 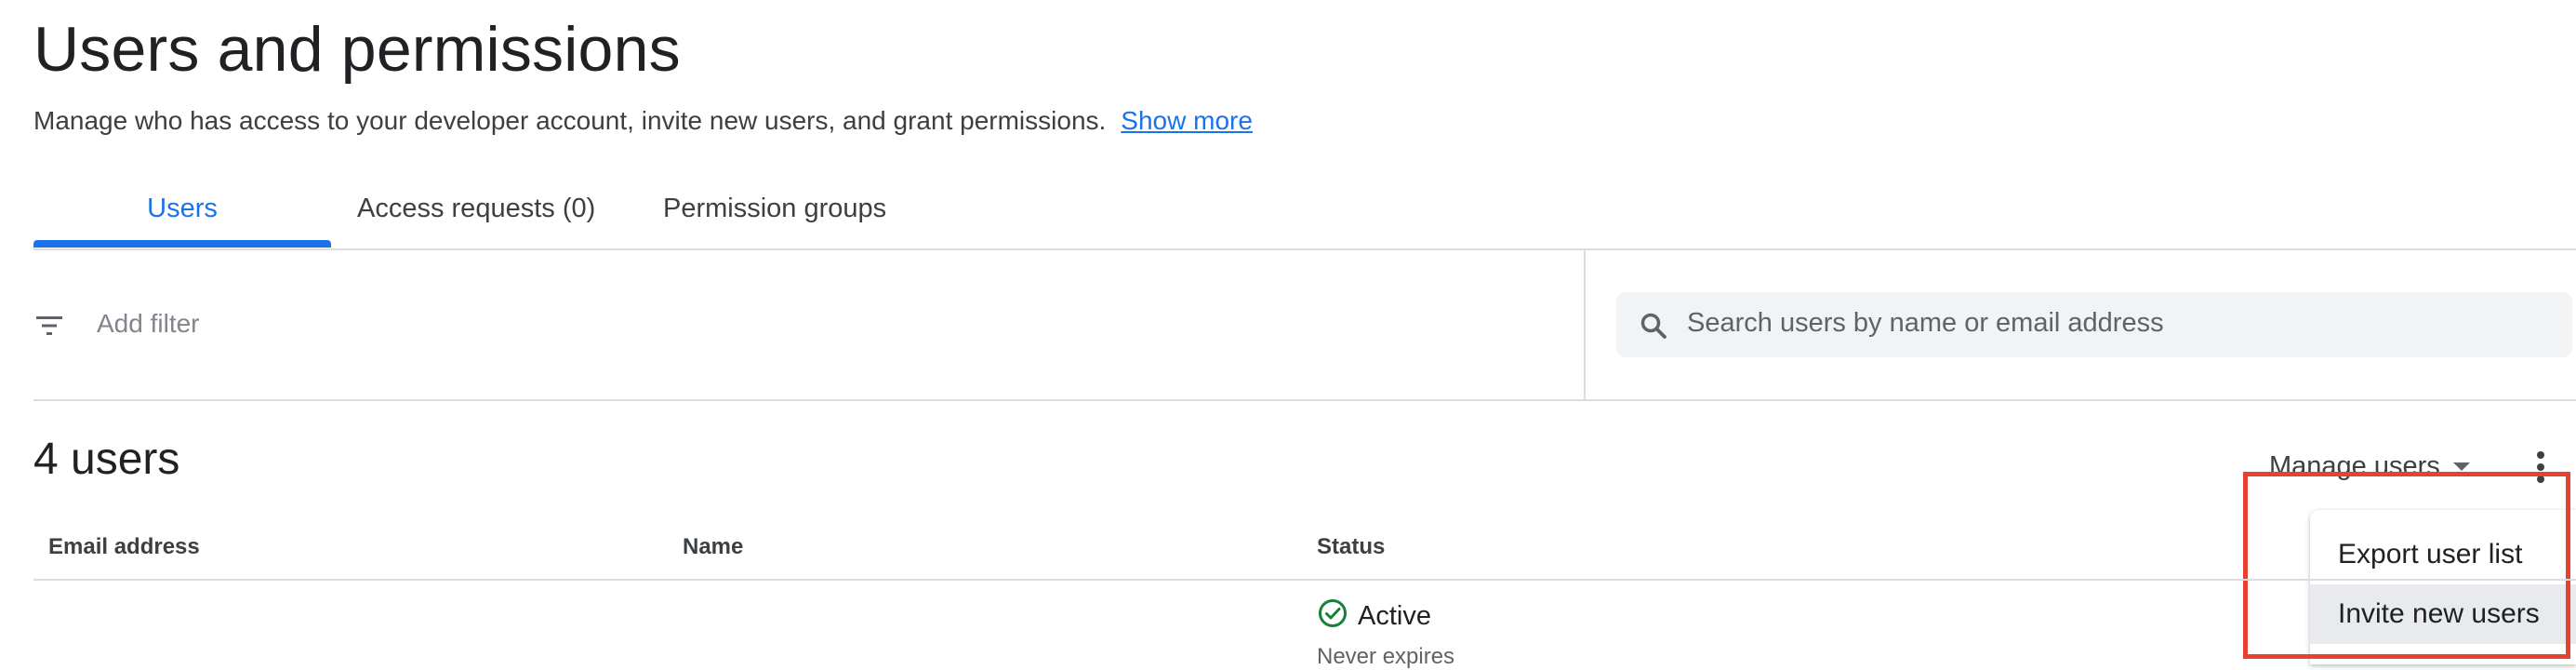 I want to click on tabs-divider, so click(x=1304, y=249).